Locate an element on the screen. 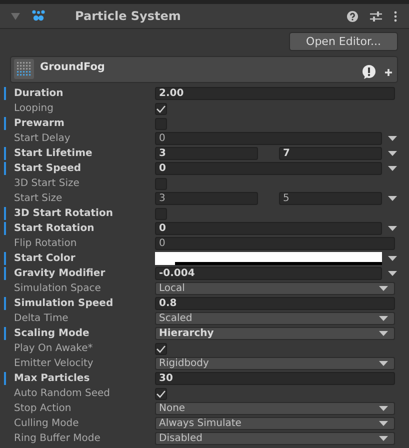 Image resolution: width=409 pixels, height=448 pixels. property-label: 3D Start Size is located at coordinates (47, 183).